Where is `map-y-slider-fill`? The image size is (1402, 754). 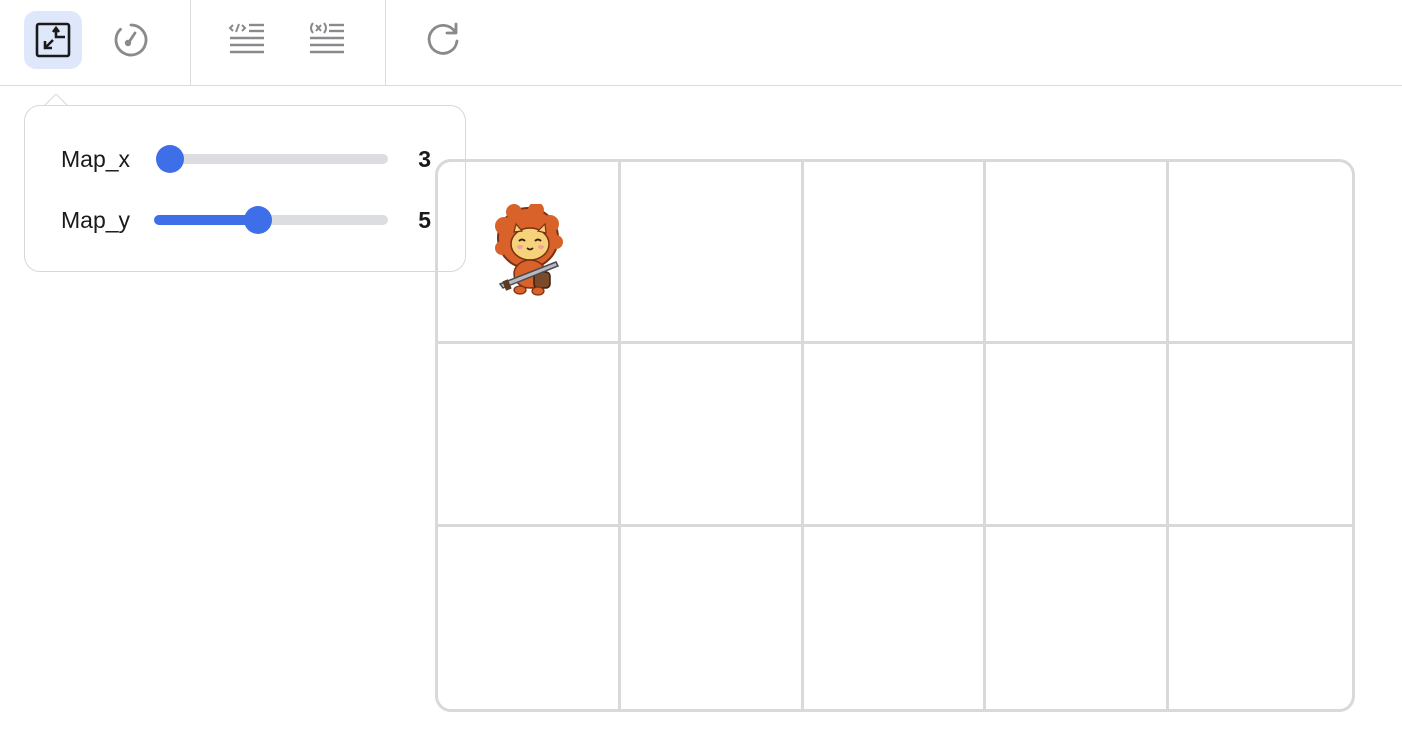 map-y-slider-fill is located at coordinates (206, 220).